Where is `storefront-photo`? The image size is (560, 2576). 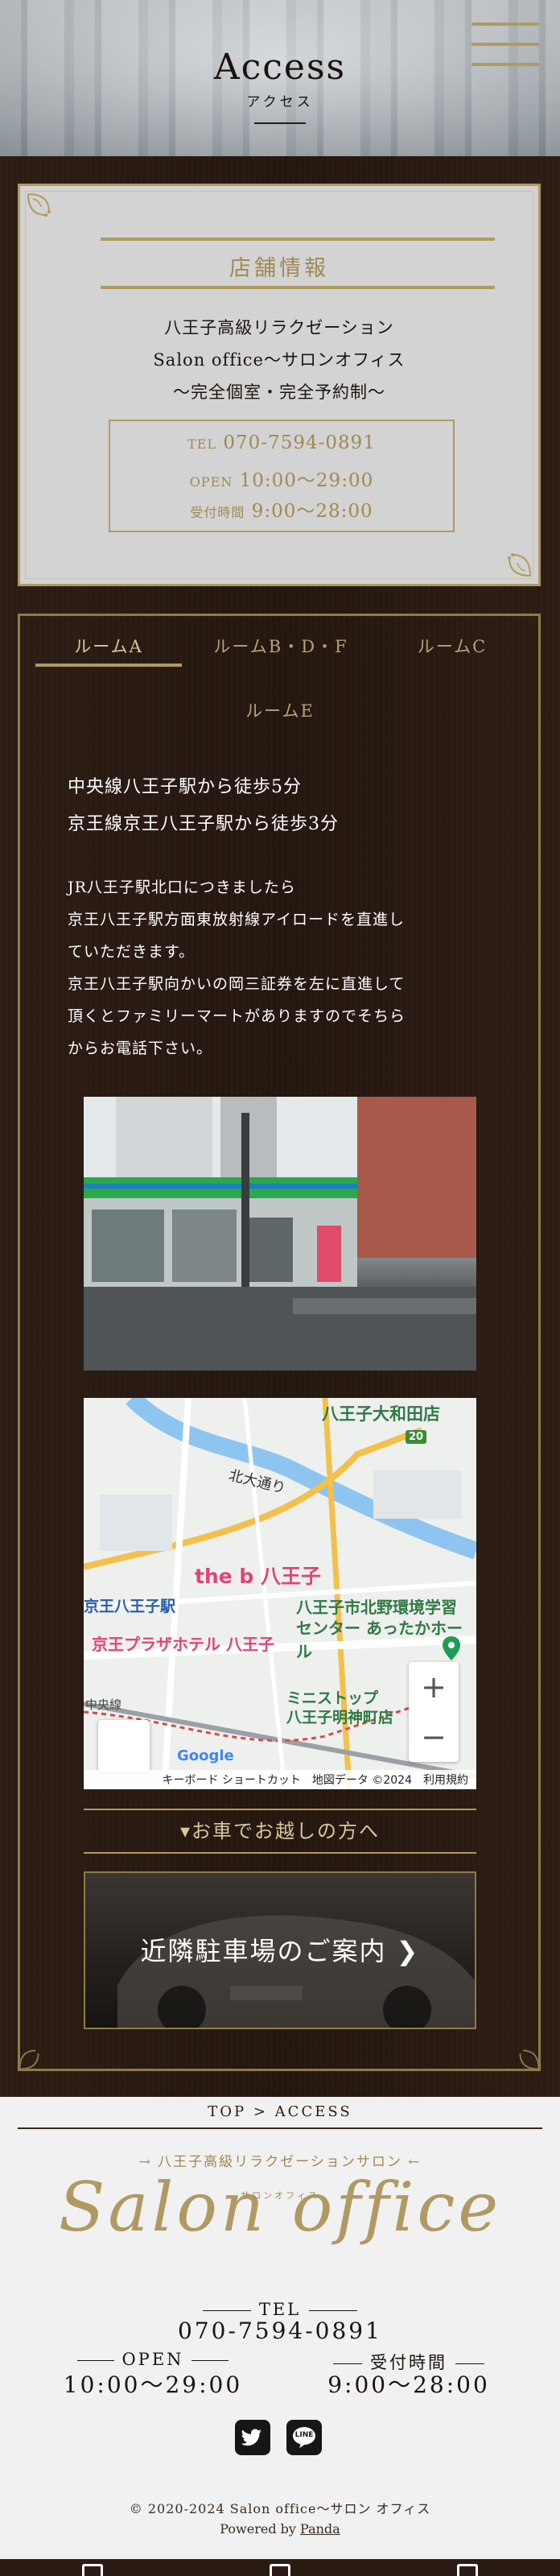
storefront-photo is located at coordinates (280, 1234).